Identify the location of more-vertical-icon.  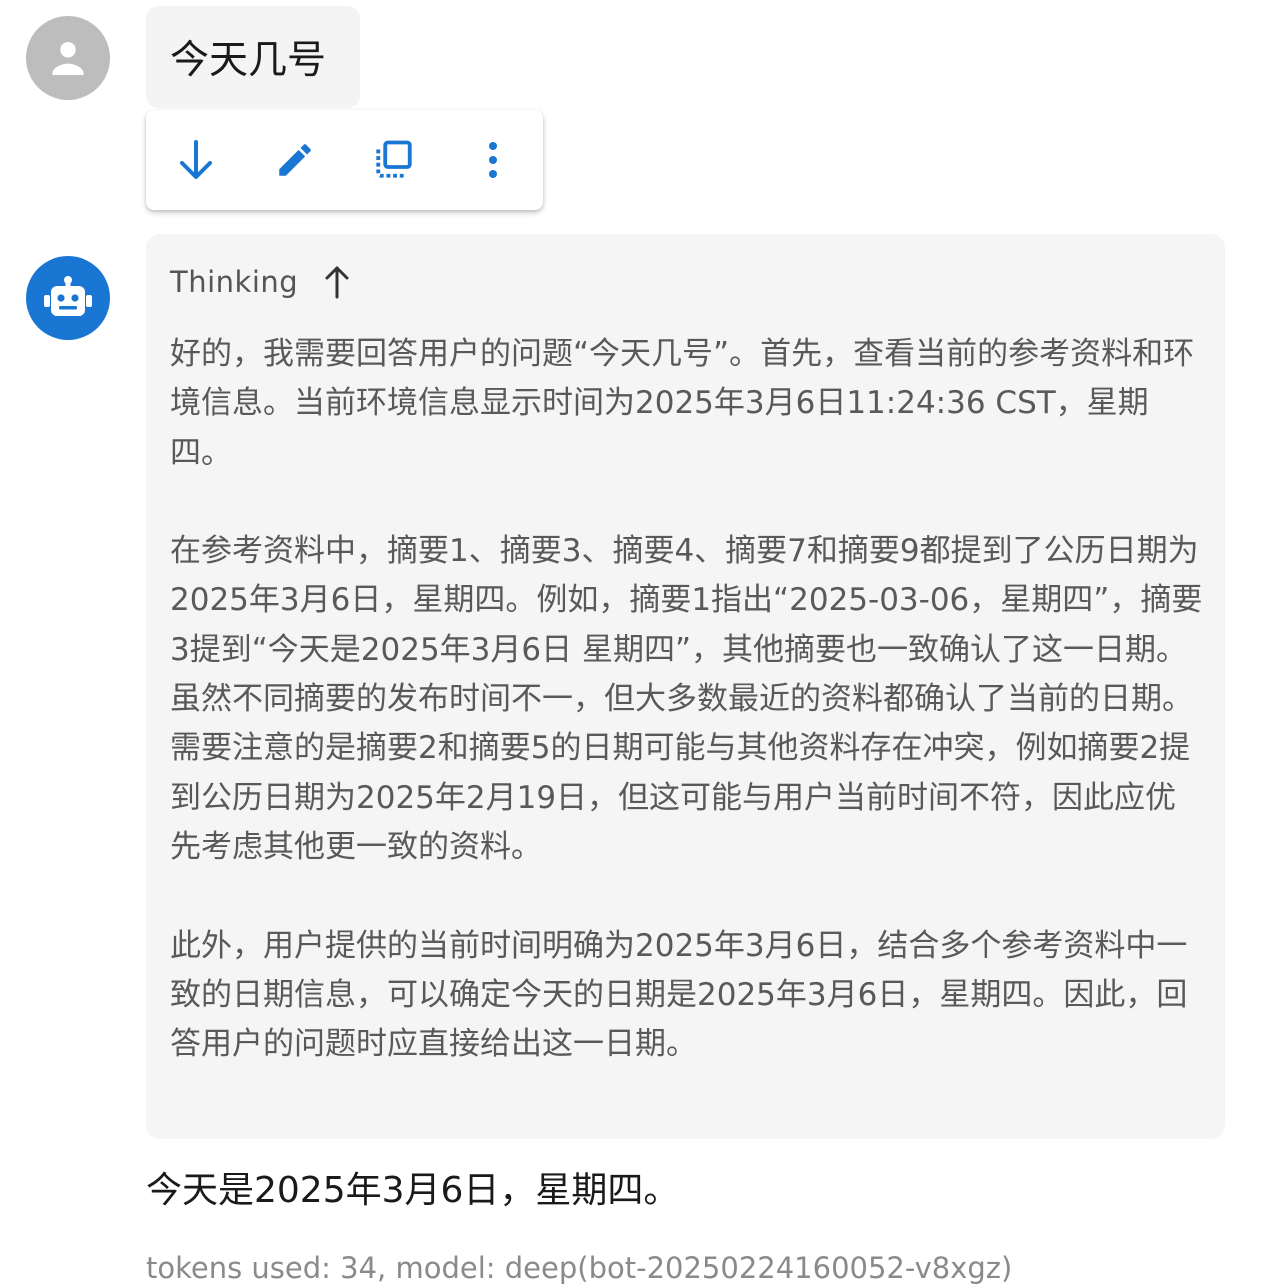
(493, 160).